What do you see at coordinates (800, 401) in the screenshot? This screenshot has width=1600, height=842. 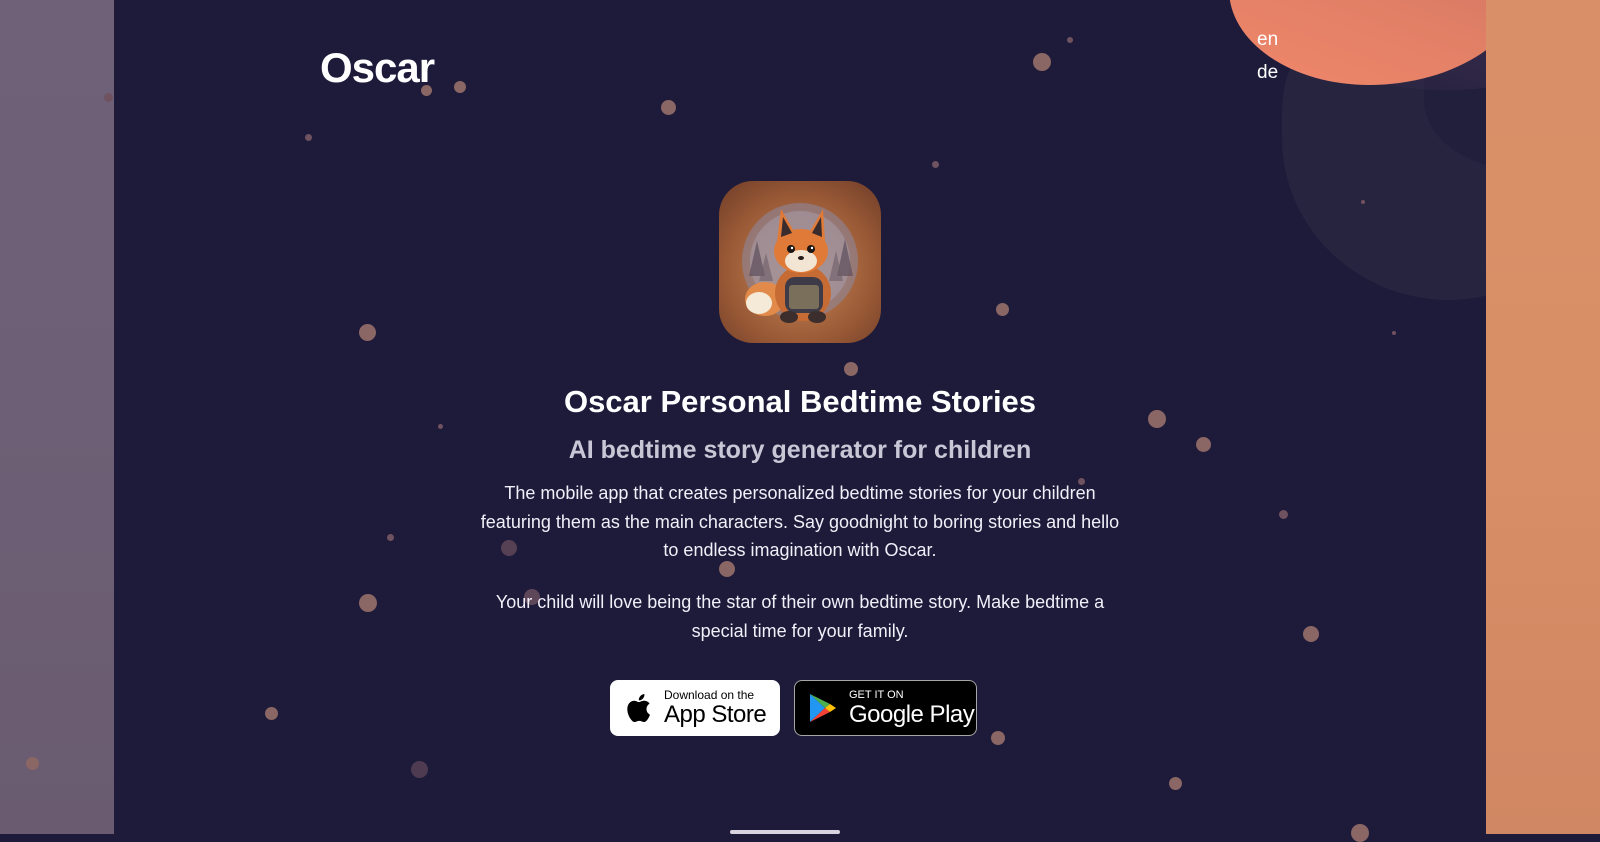 I see `page-title: Oscar Personal Bedtime Stories` at bounding box center [800, 401].